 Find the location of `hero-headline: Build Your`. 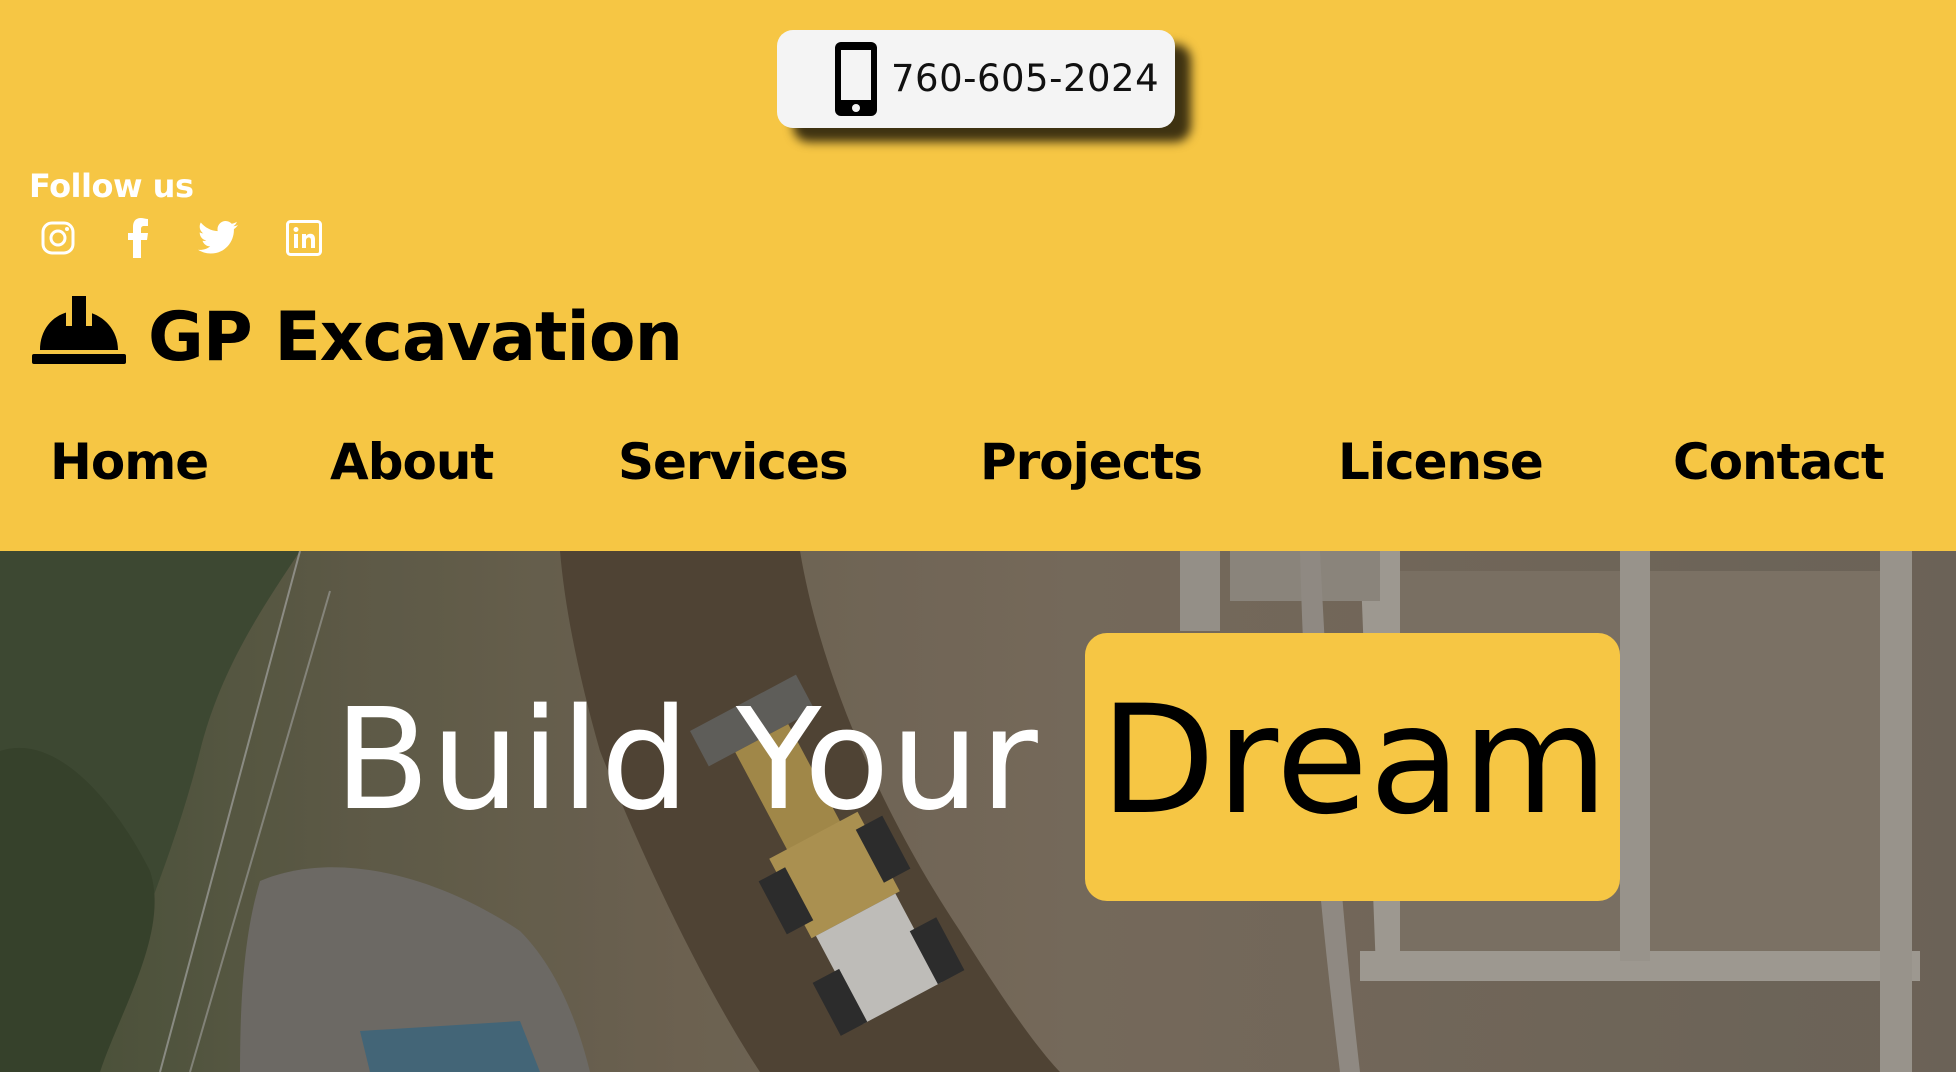

hero-headline: Build Your is located at coordinates (686, 760).